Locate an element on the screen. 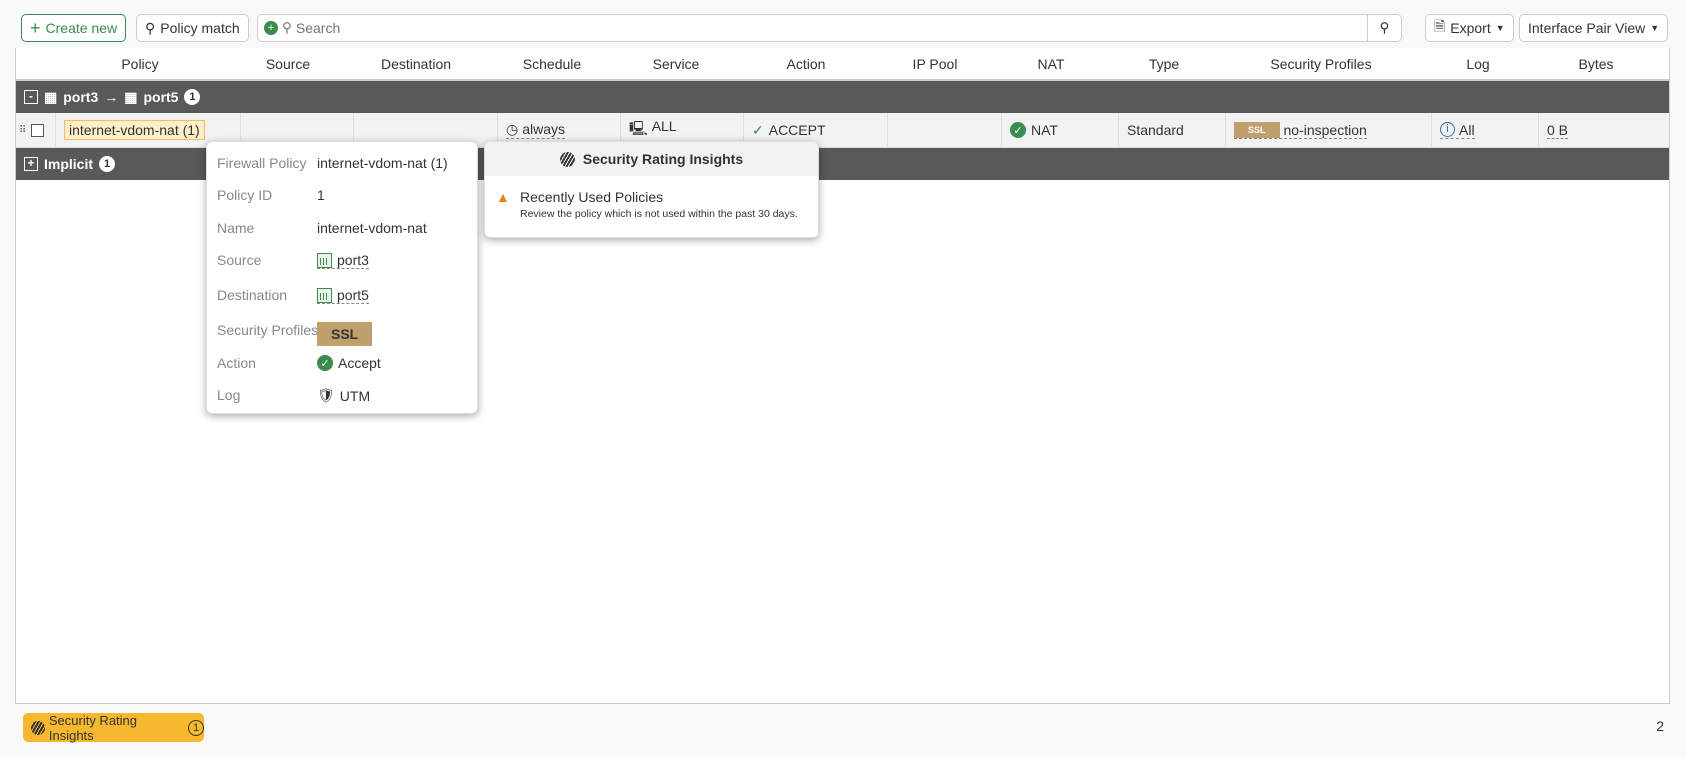  cell-ip-pool is located at coordinates (944, 130).